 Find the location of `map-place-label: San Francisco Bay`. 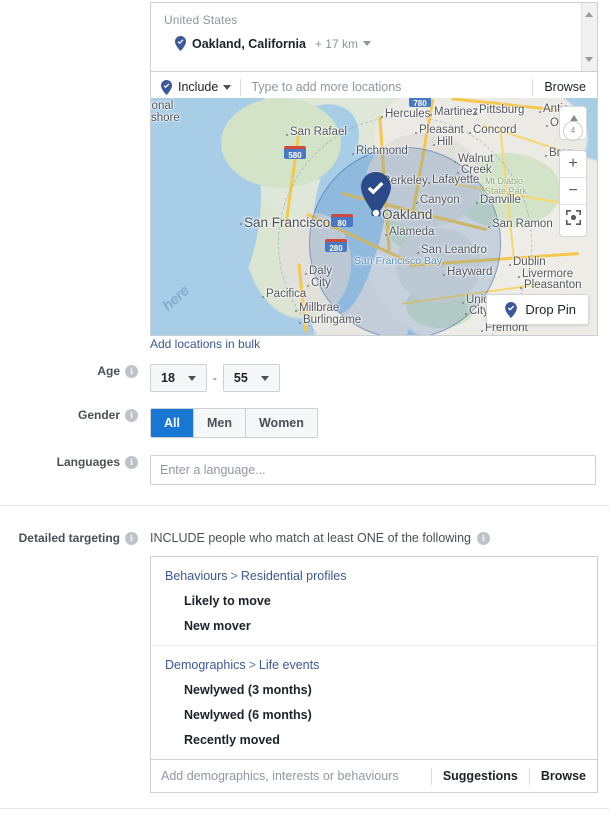

map-place-label: San Francisco Bay is located at coordinates (398, 261).